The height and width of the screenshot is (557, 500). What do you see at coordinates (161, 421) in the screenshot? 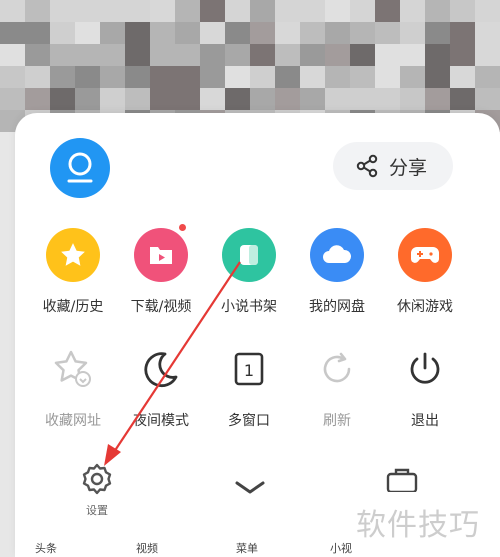
I see `night-mode-label: 夜间模式` at bounding box center [161, 421].